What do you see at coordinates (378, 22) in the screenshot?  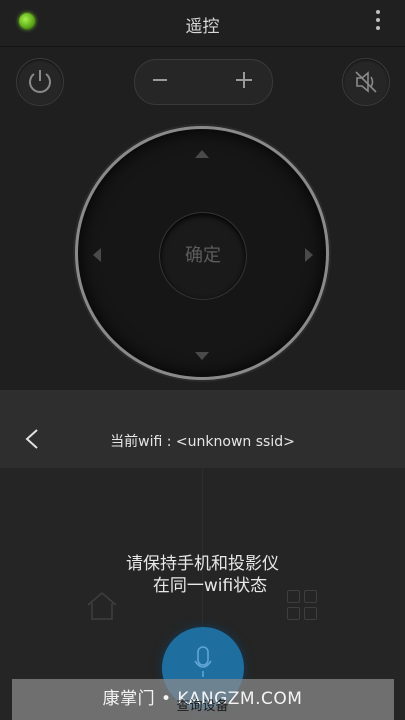 I see `more-options-icon` at bounding box center [378, 22].